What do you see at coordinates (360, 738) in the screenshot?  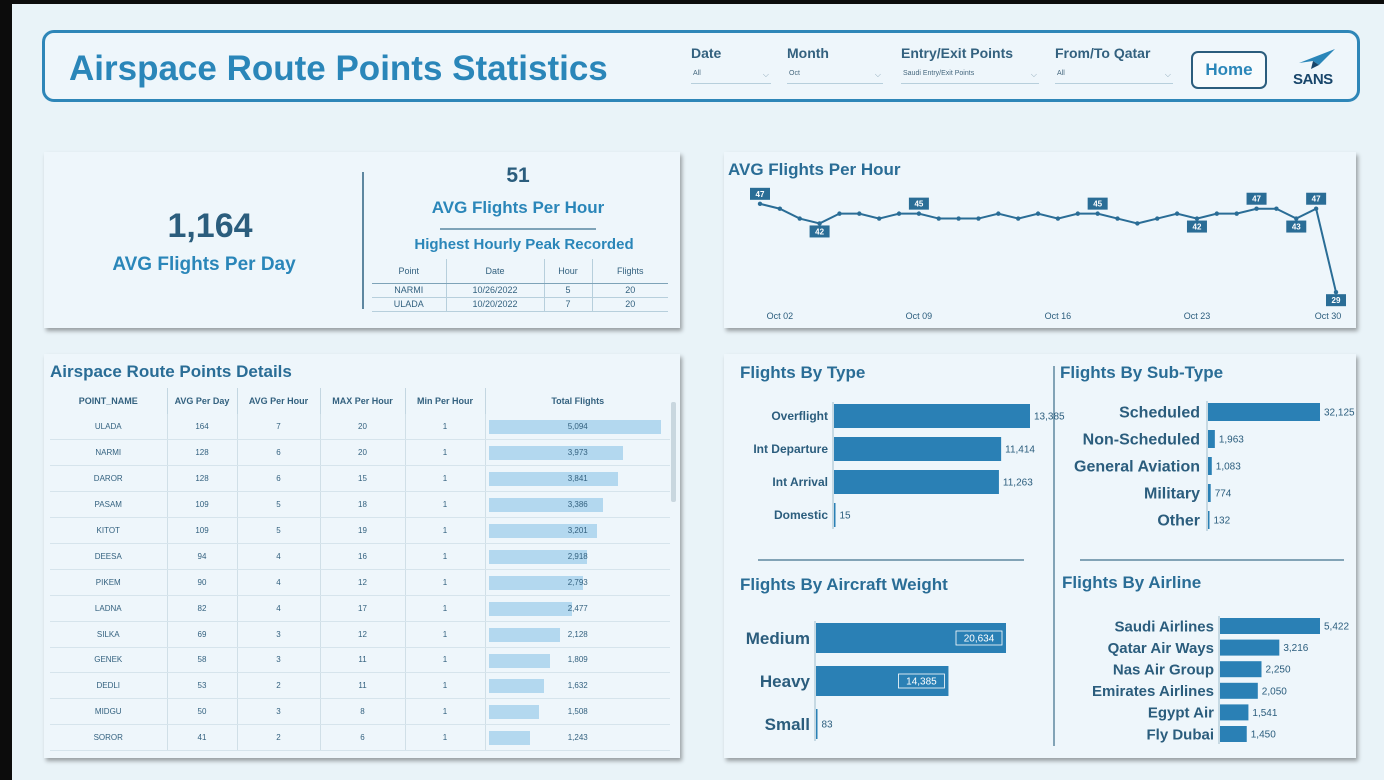 I see `table-row: SOROR 41 2 6 1 1,243` at bounding box center [360, 738].